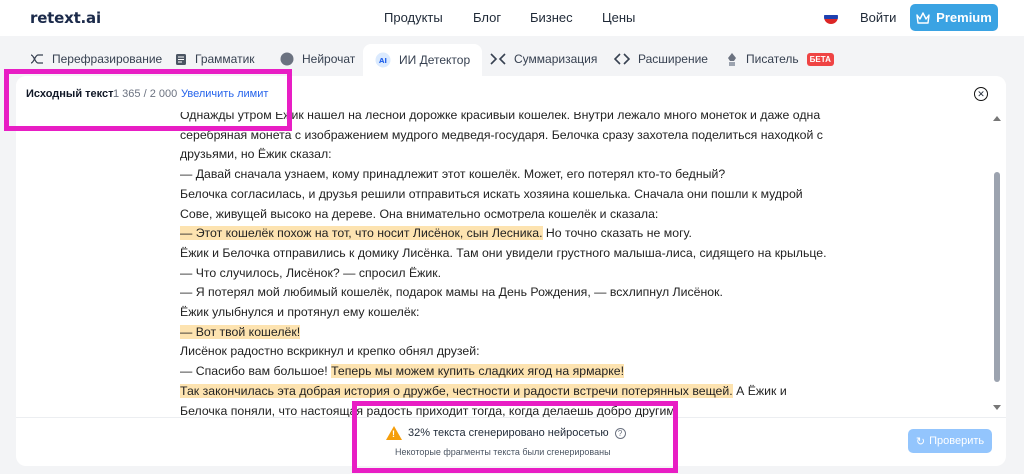  What do you see at coordinates (618, 17) in the screenshot?
I see `nav-prices: Цены` at bounding box center [618, 17].